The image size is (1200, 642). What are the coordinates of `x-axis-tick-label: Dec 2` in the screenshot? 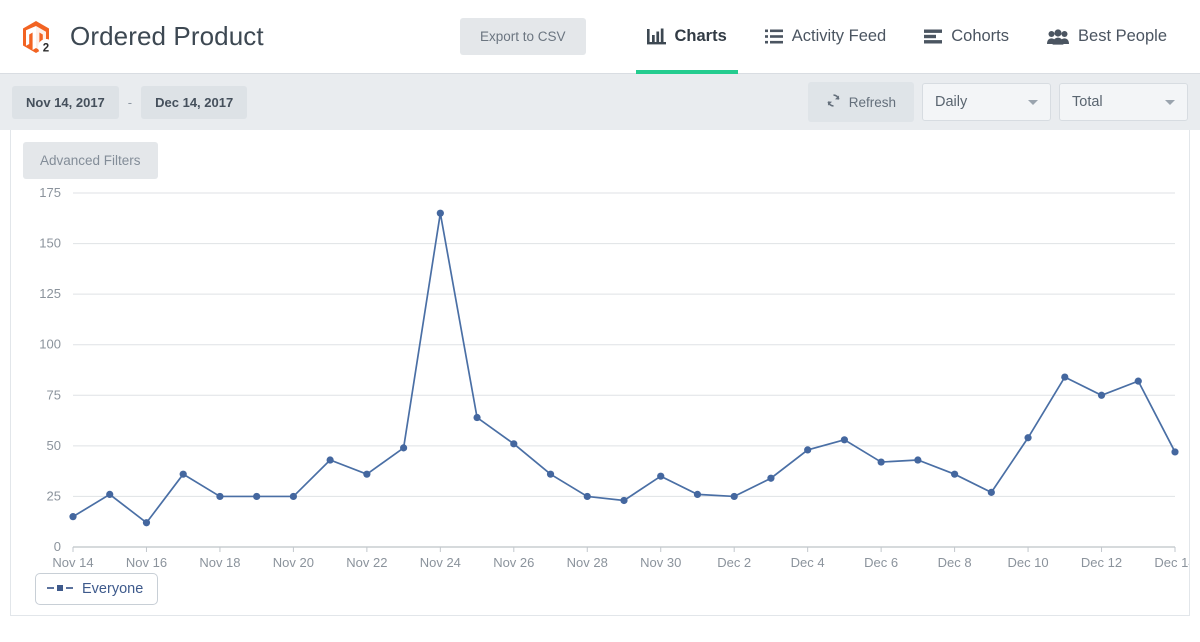 It's located at (734, 562).